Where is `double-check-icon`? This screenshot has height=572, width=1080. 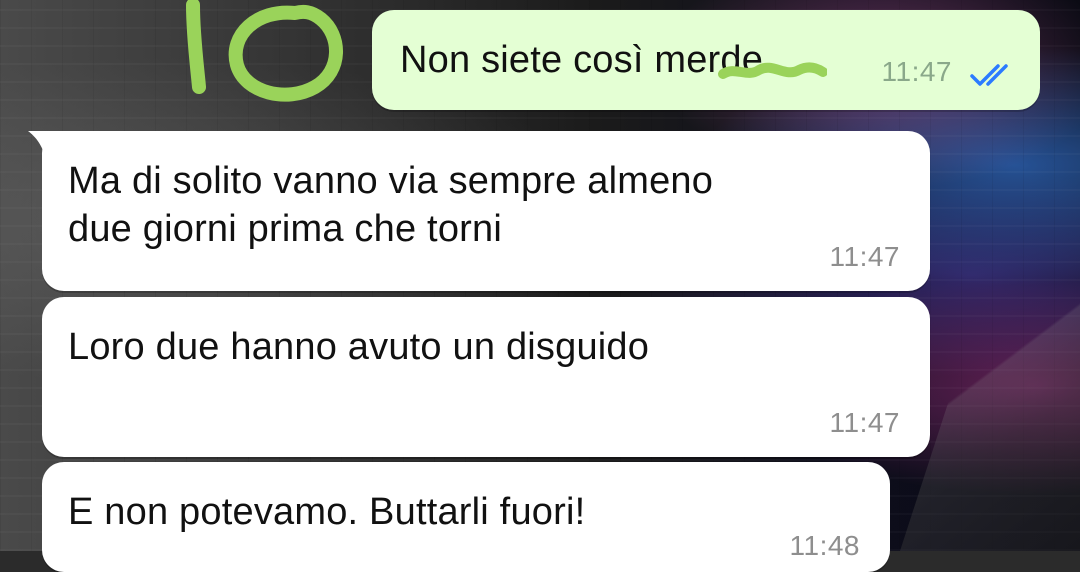 double-check-icon is located at coordinates (989, 75).